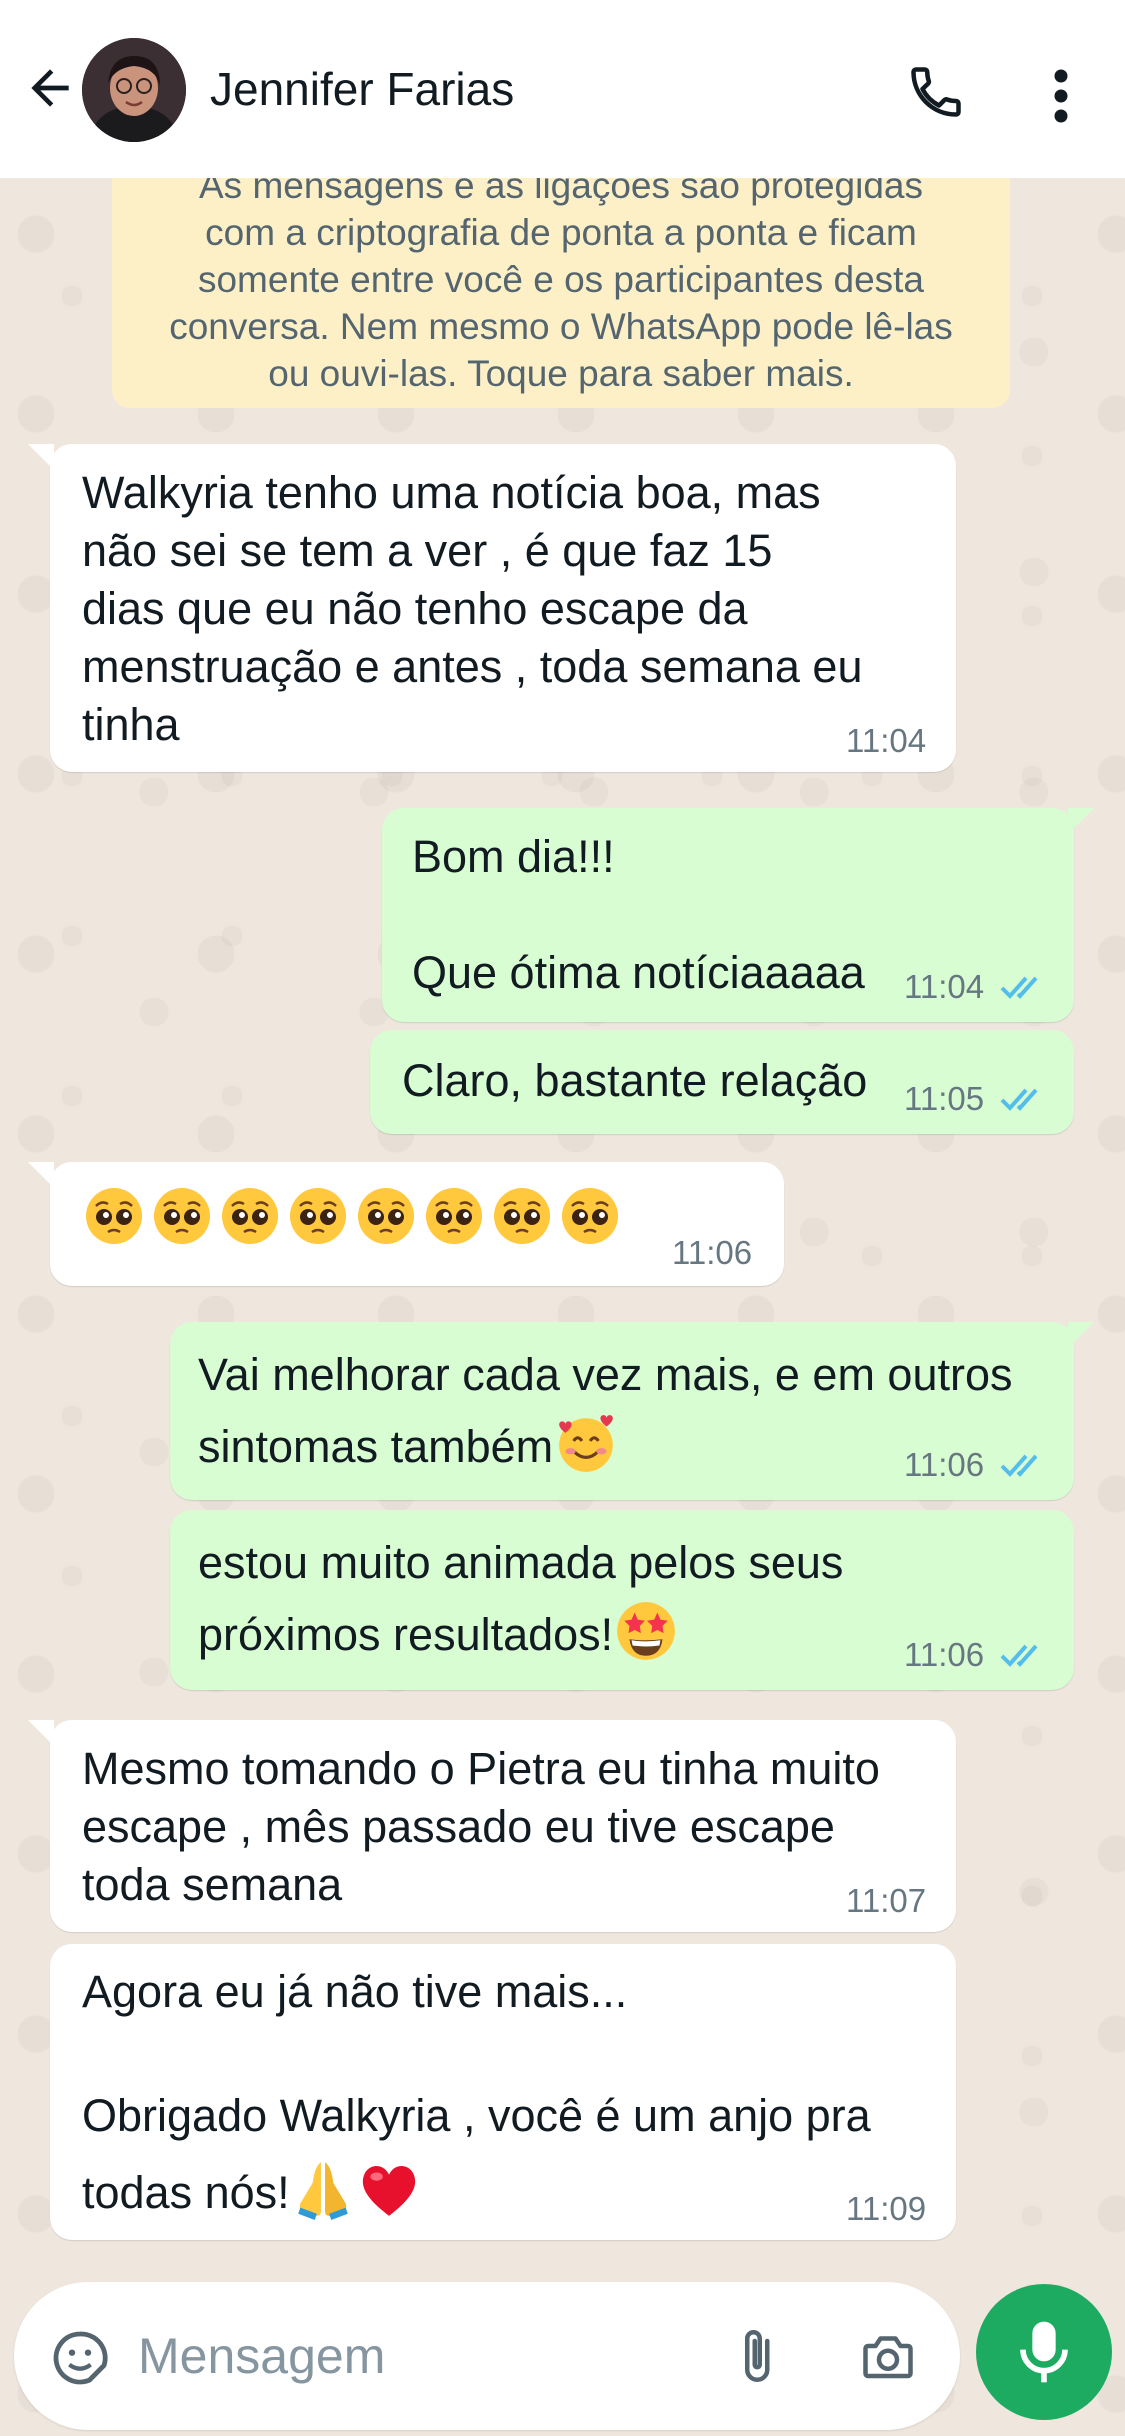 The height and width of the screenshot is (2436, 1125). I want to click on message-bubble-outgoing: Claro, bastante relação 11:05, so click(722, 1082).